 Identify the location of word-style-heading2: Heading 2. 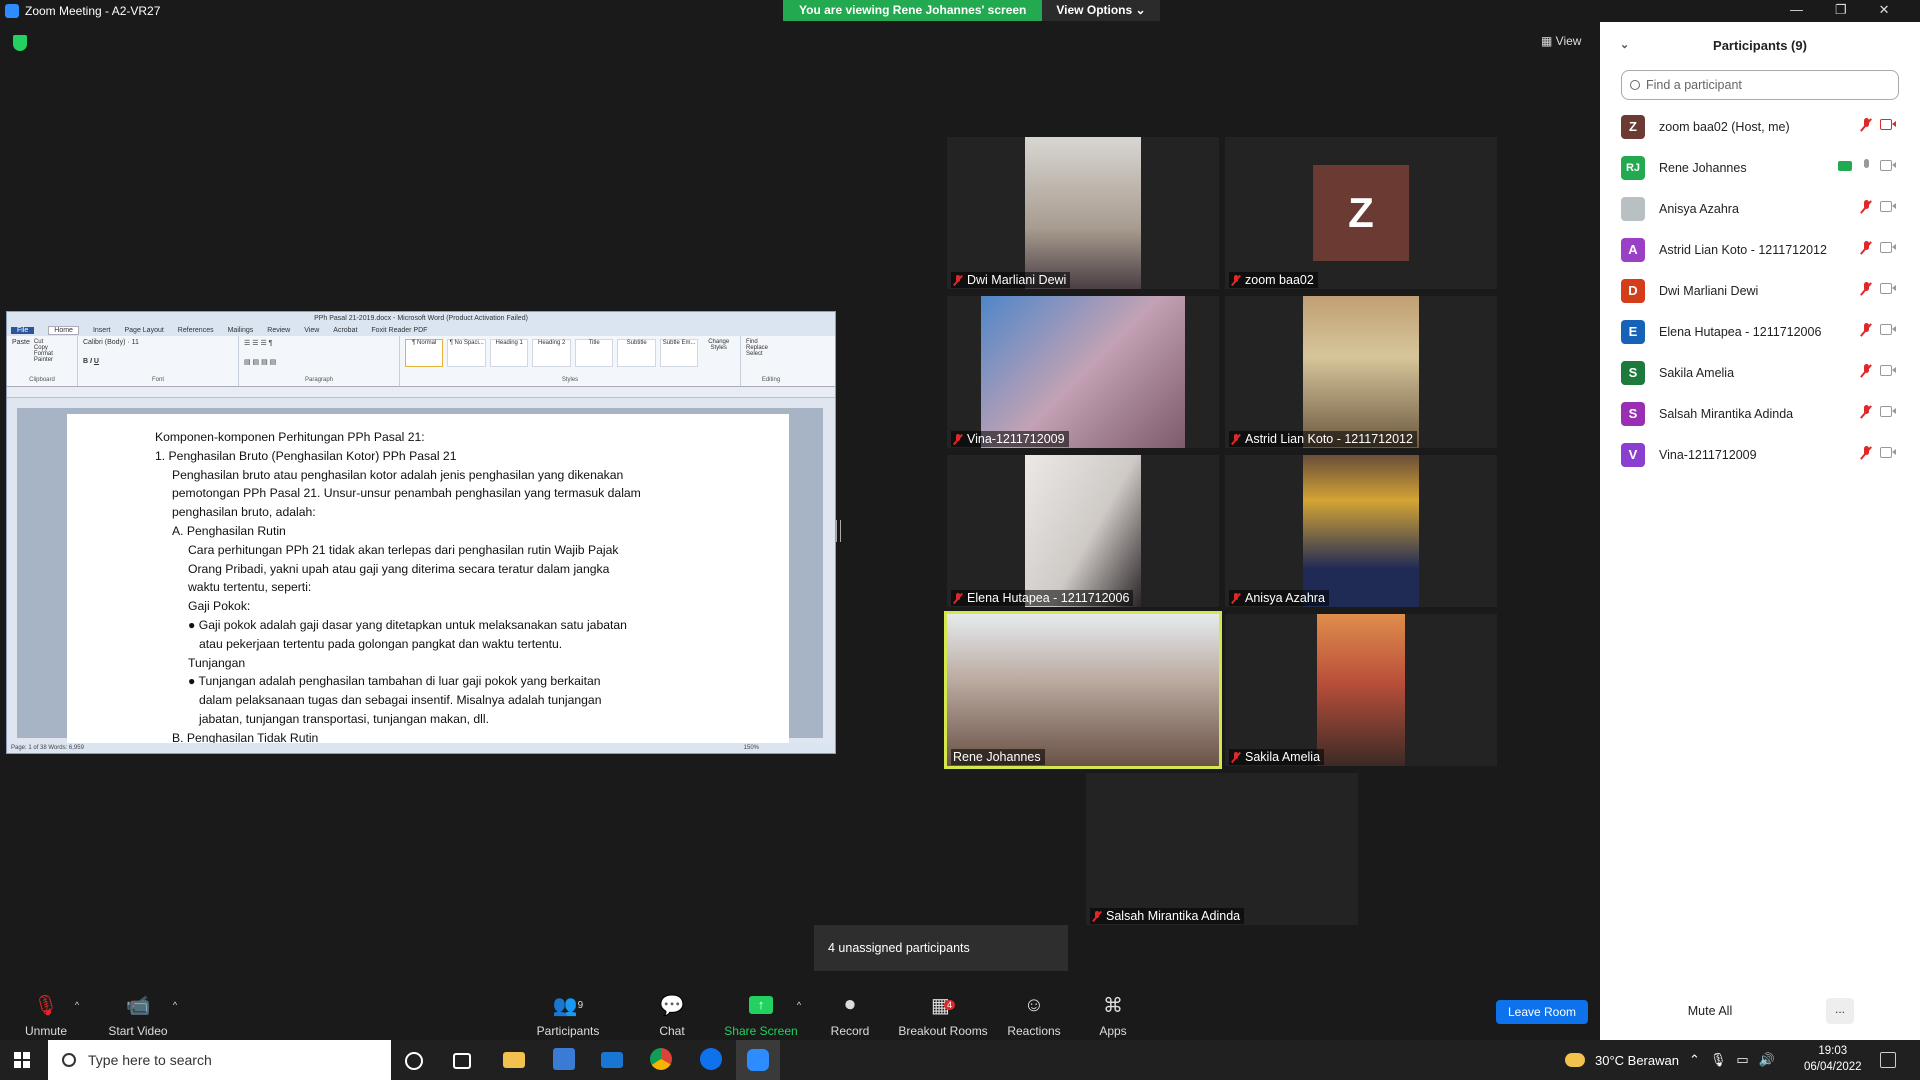
(551, 353).